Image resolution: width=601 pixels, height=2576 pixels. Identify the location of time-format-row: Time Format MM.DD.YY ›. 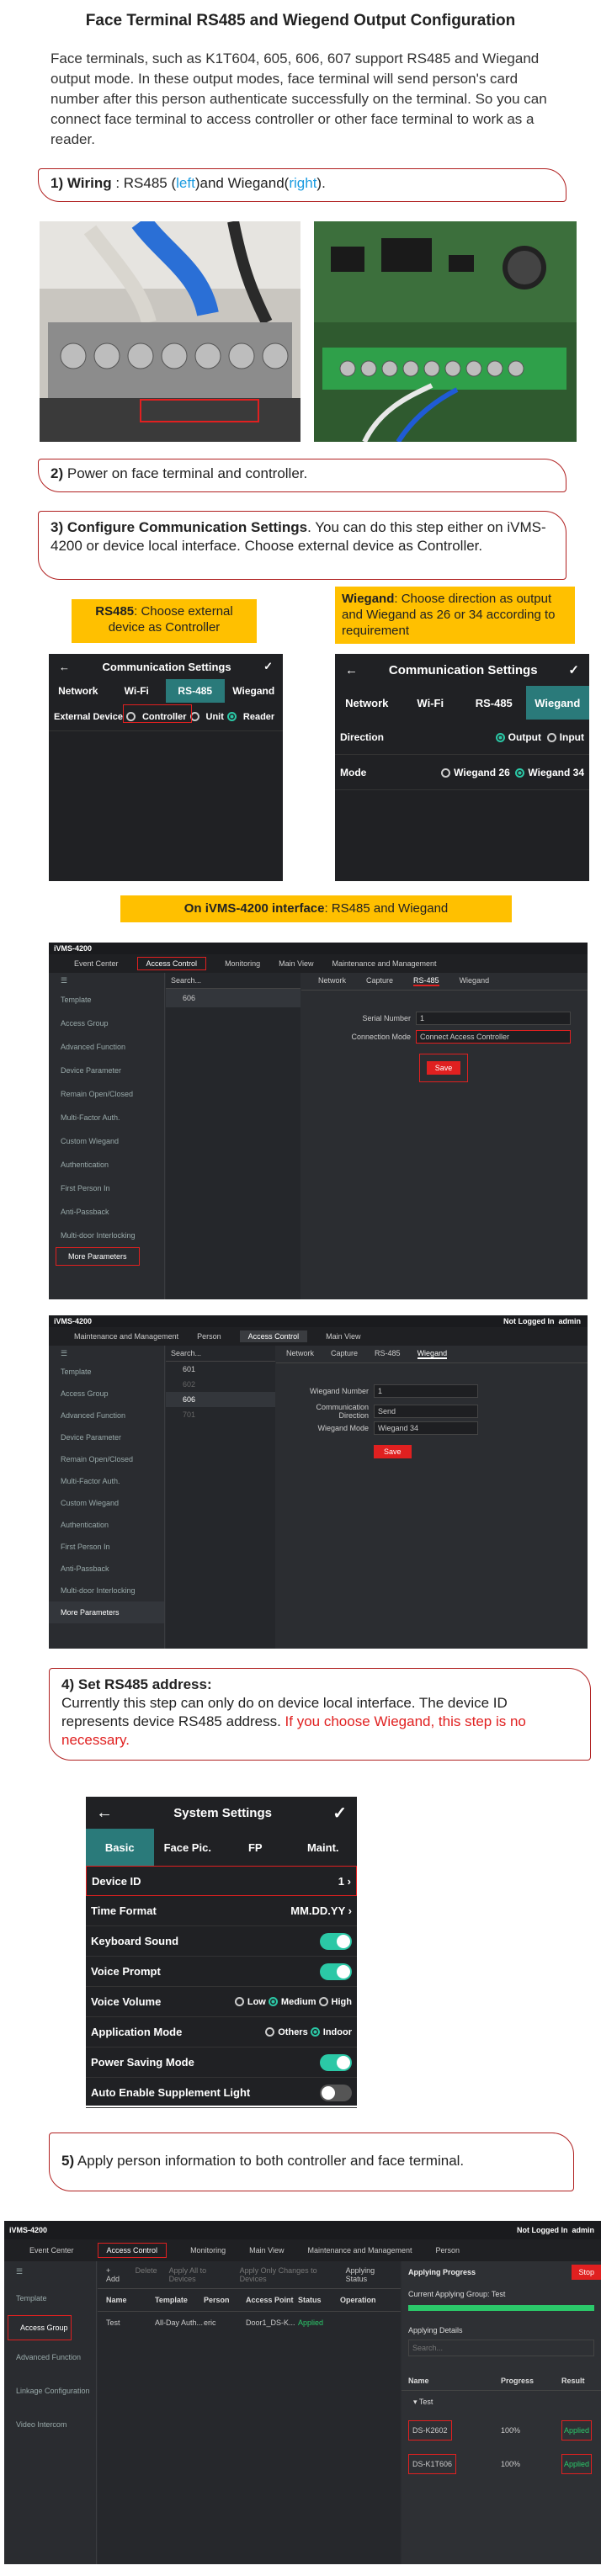
(222, 1911).